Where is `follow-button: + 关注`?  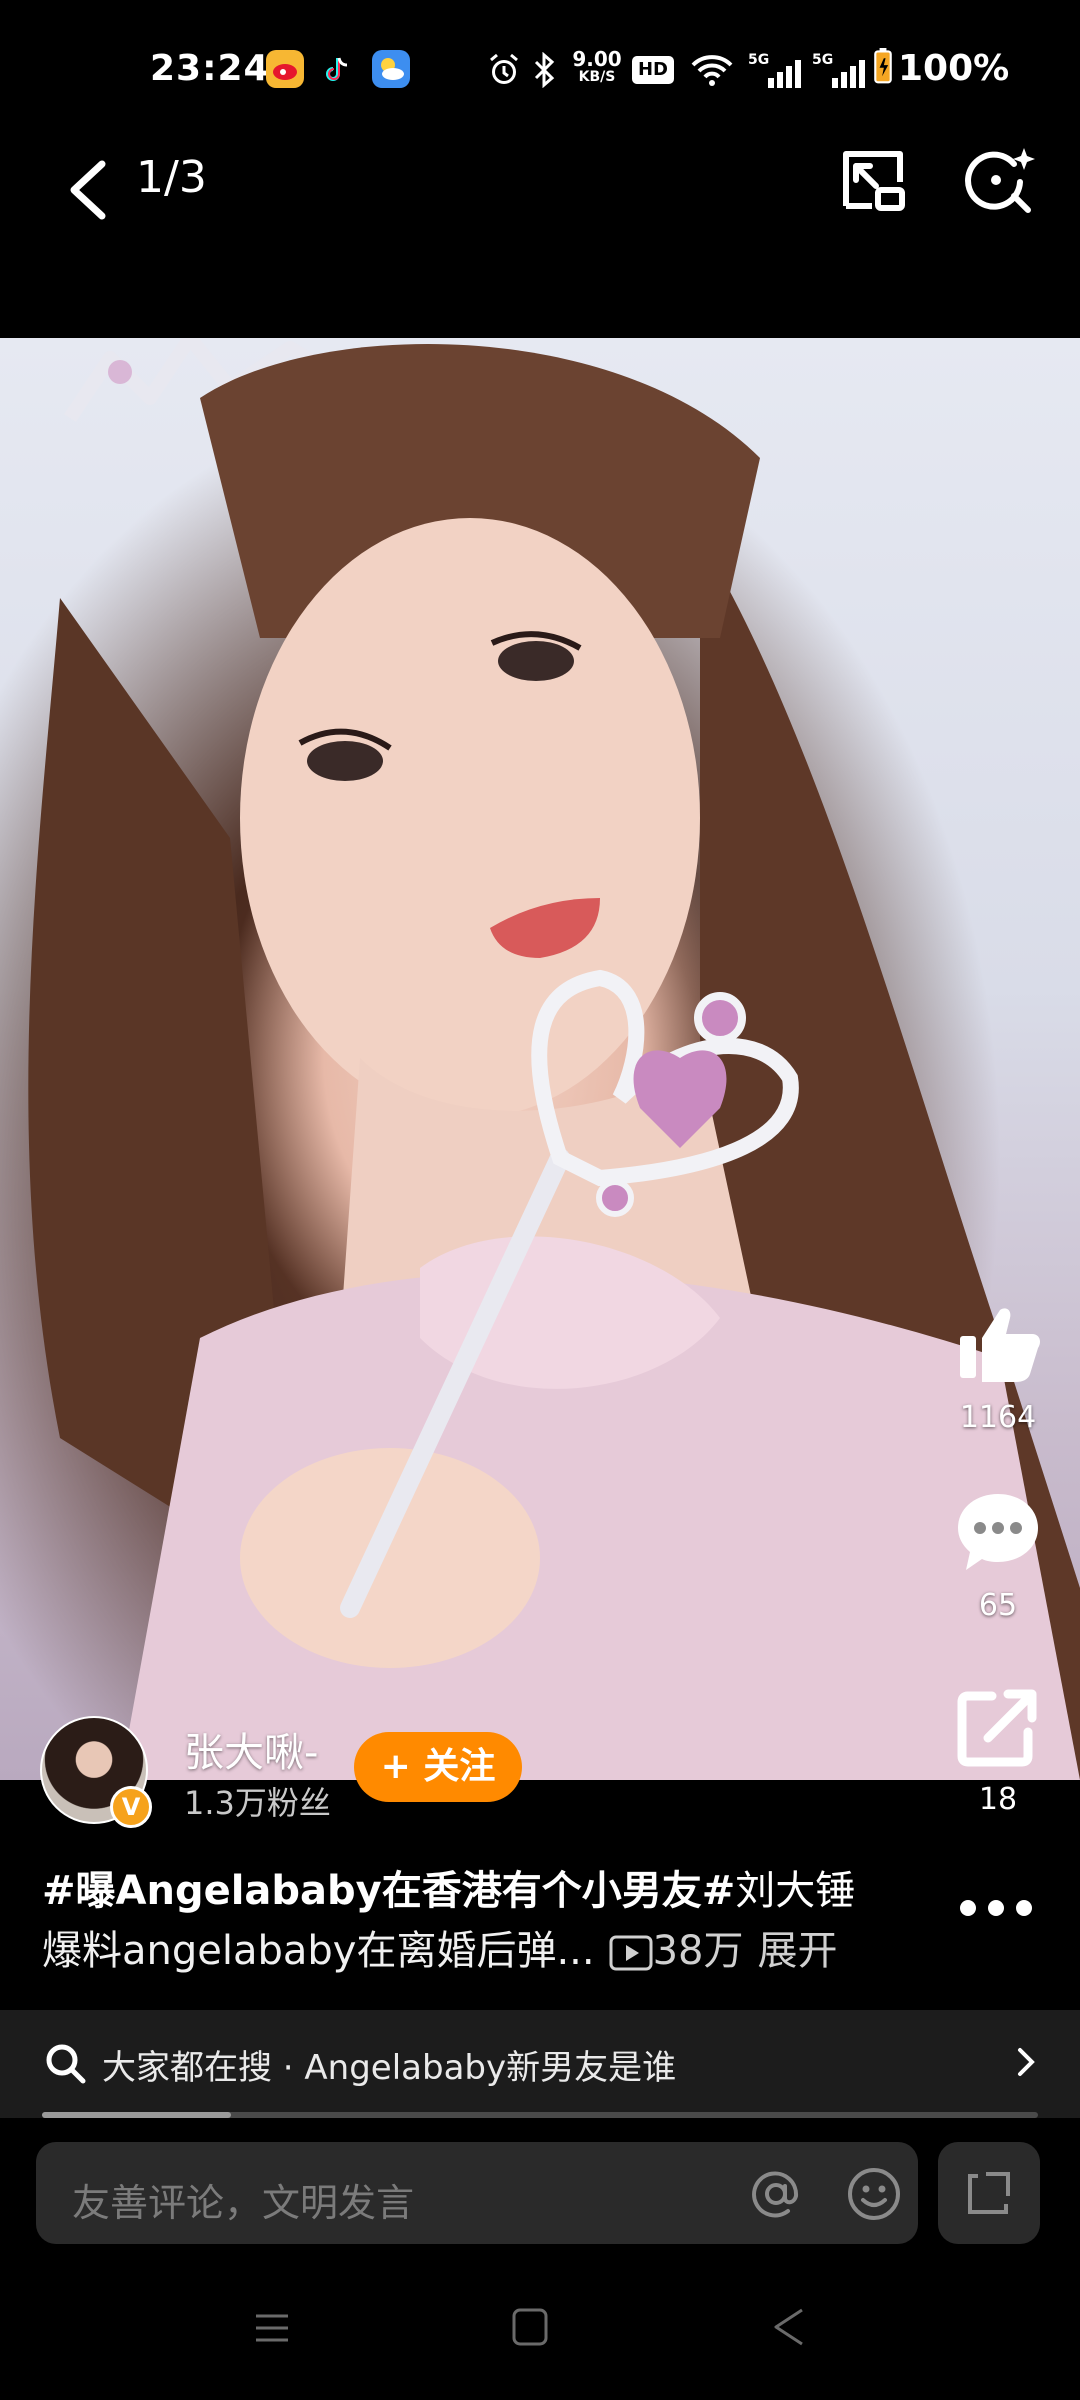
follow-button: + 关注 is located at coordinates (438, 1767).